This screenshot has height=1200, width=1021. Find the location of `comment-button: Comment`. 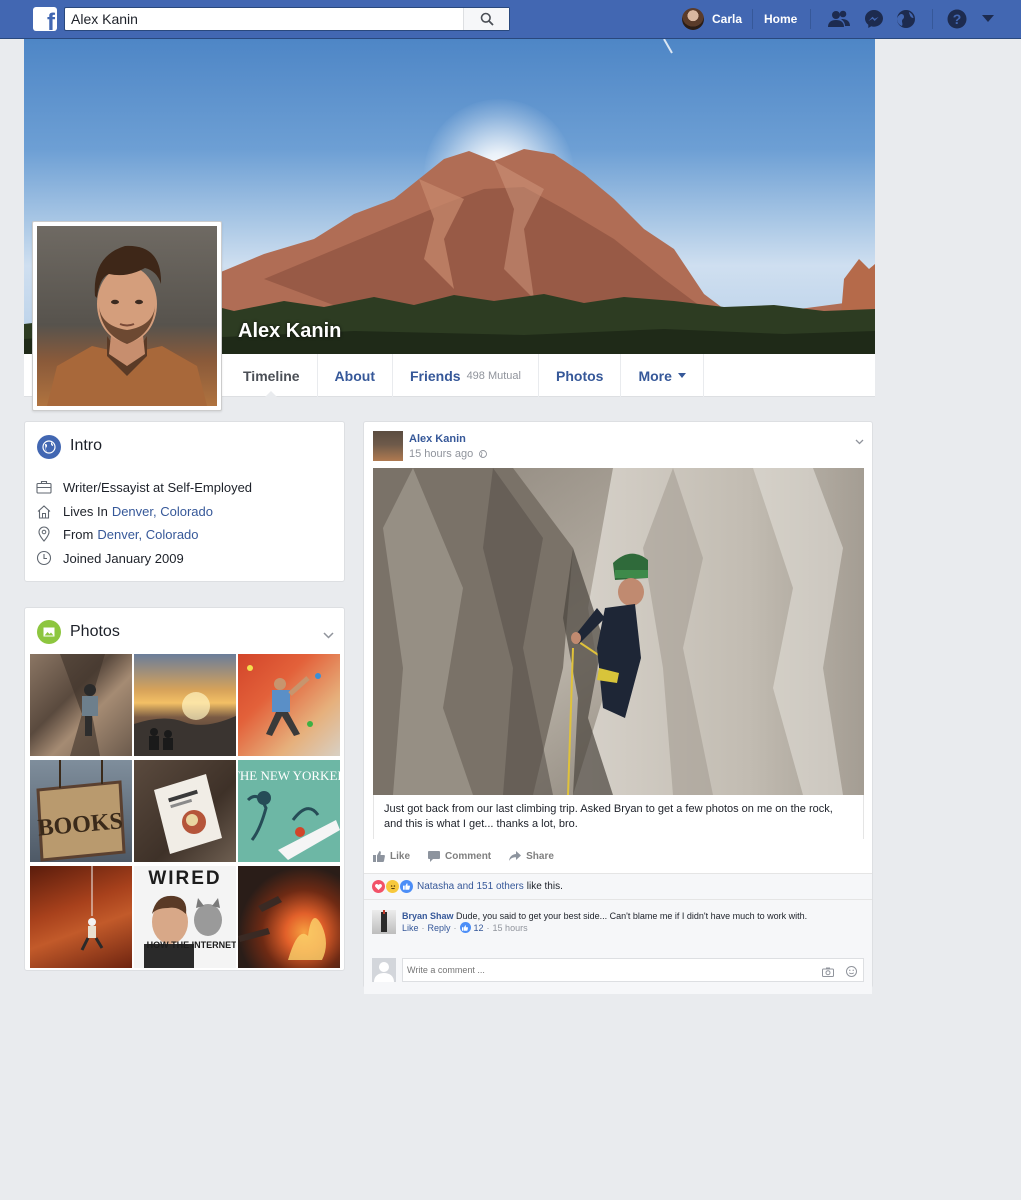

comment-button: Comment is located at coordinates (460, 856).